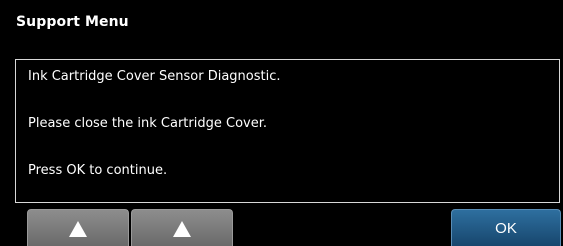 The image size is (563, 246). What do you see at coordinates (72, 22) in the screenshot?
I see `page-title: Support Menu` at bounding box center [72, 22].